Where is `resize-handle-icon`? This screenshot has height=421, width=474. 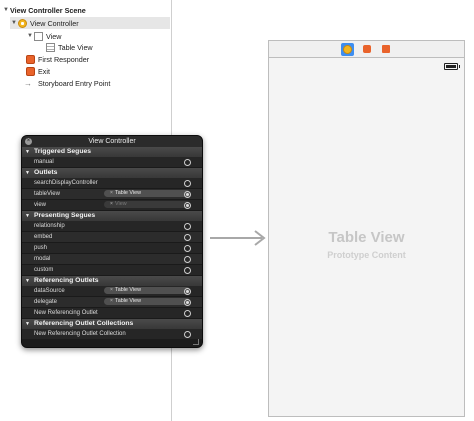 resize-handle-icon is located at coordinates (196, 342).